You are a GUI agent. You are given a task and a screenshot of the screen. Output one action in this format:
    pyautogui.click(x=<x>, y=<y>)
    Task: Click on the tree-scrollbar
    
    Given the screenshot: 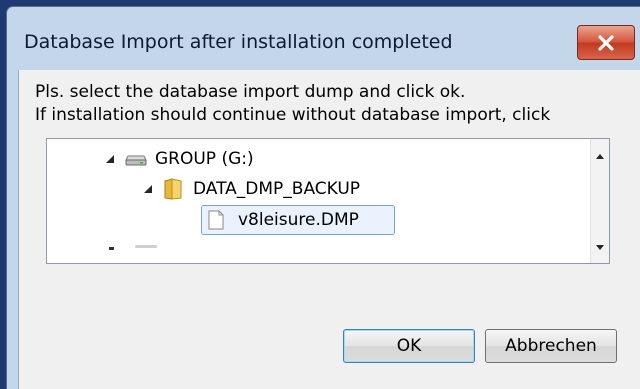 What is the action you would take?
    pyautogui.click(x=599, y=201)
    